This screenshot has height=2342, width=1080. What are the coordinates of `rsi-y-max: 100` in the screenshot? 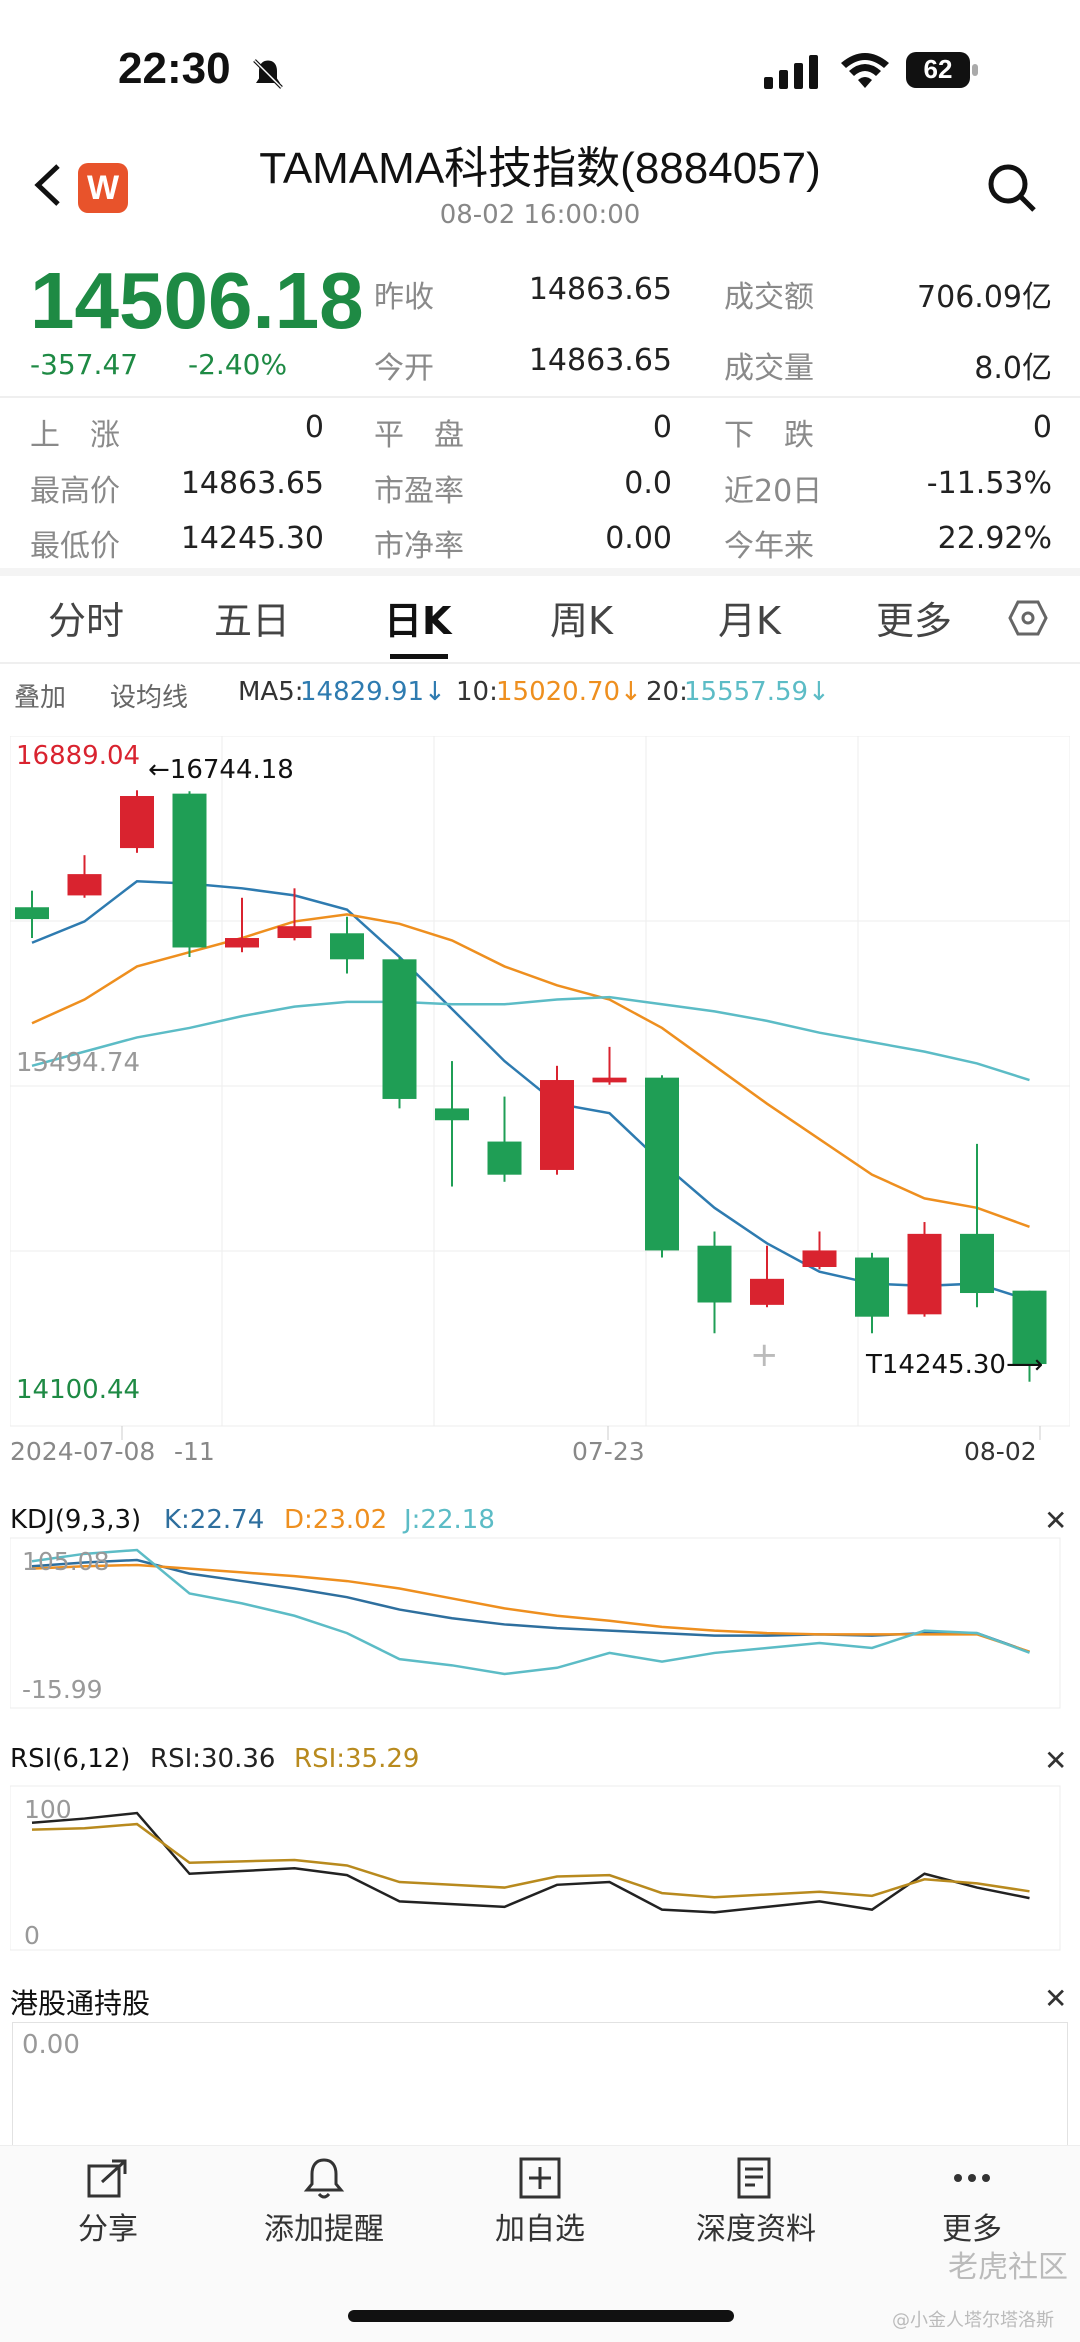 It's located at (48, 1809).